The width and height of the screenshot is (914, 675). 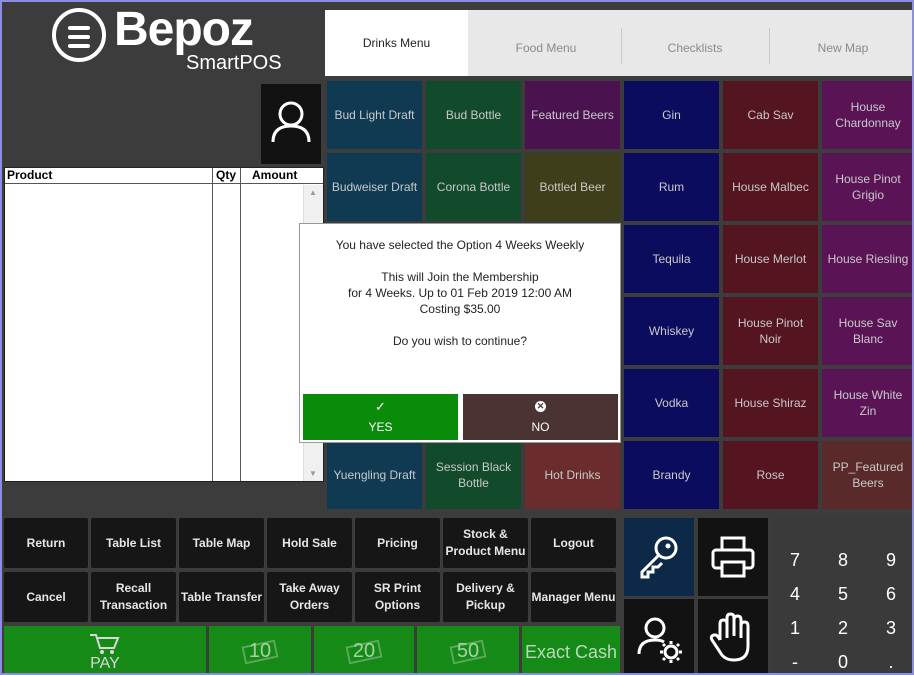 What do you see at coordinates (843, 628) in the screenshot?
I see `numpad-key: 2` at bounding box center [843, 628].